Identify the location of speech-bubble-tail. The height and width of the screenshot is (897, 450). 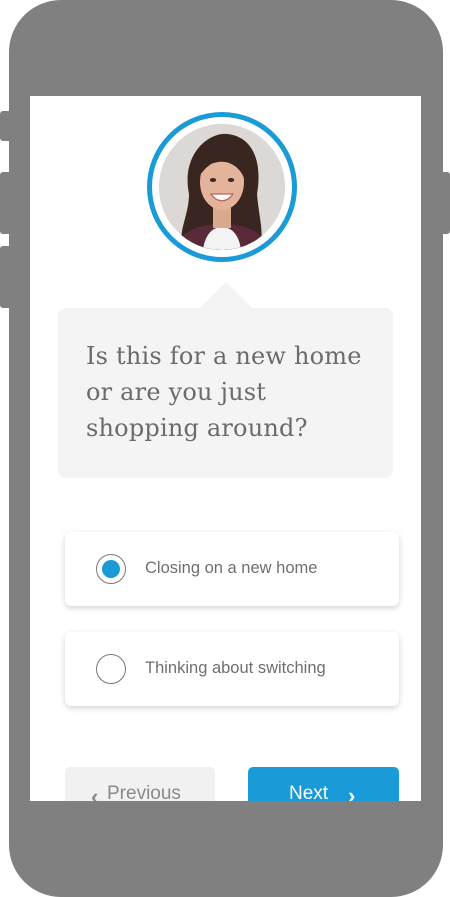
(226, 295).